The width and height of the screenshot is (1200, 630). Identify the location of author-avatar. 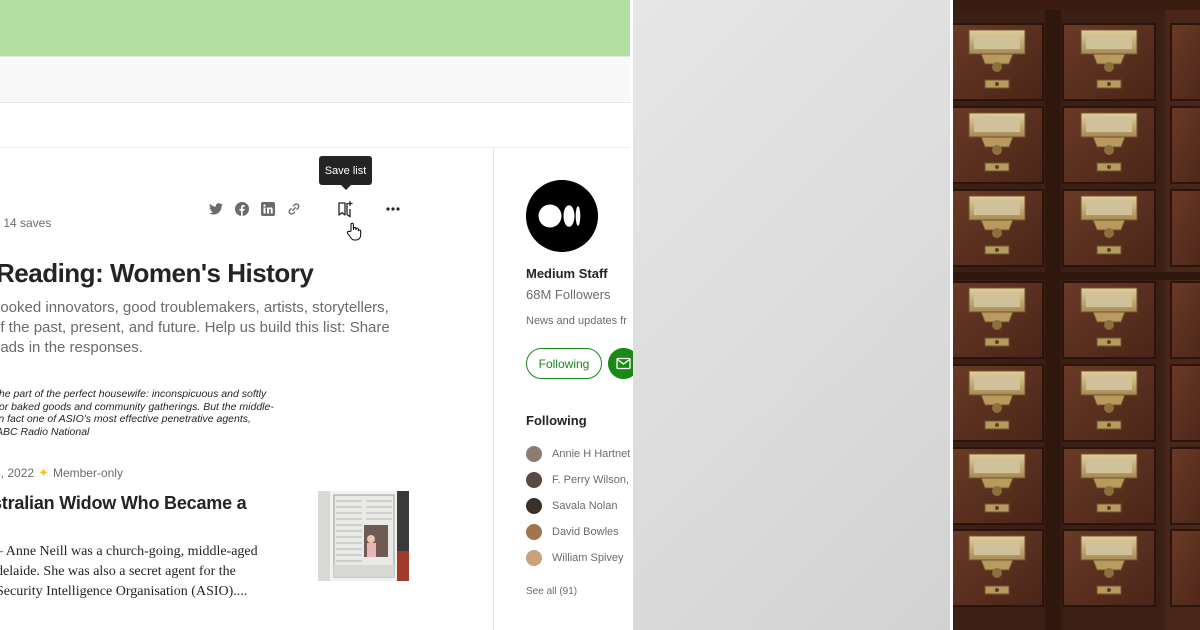
(562, 216).